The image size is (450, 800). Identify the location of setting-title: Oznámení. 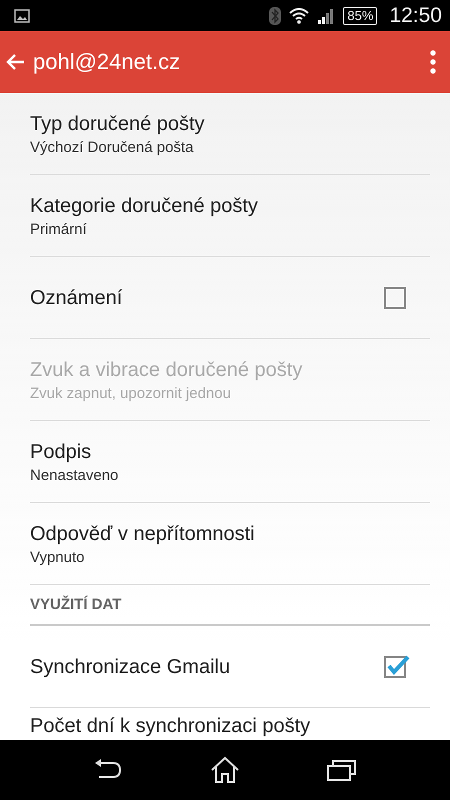
(207, 298).